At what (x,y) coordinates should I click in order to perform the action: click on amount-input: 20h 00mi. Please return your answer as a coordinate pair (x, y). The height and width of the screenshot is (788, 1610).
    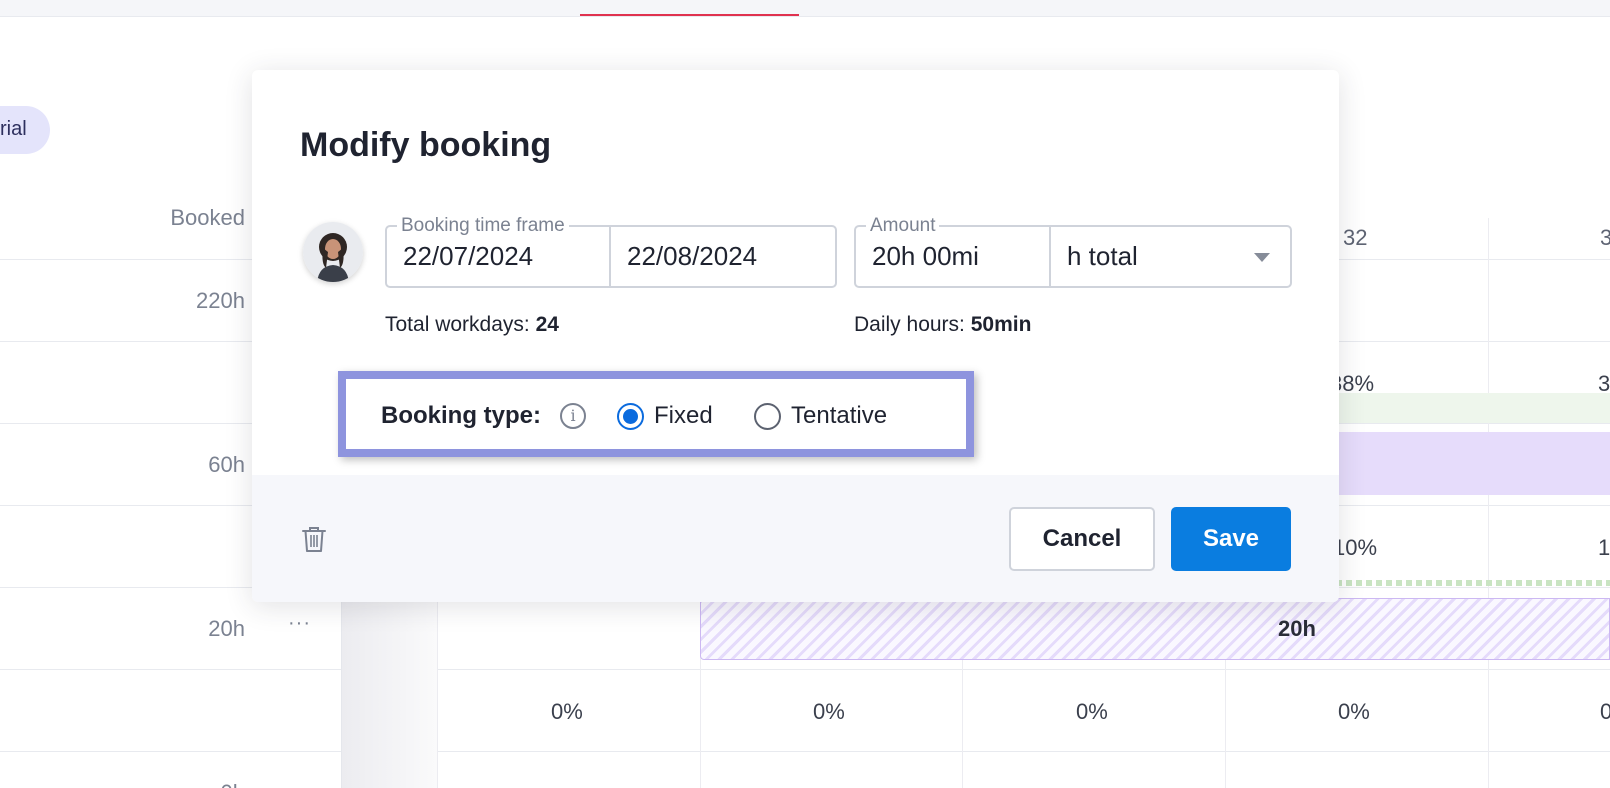
    Looking at the image, I should click on (931, 256).